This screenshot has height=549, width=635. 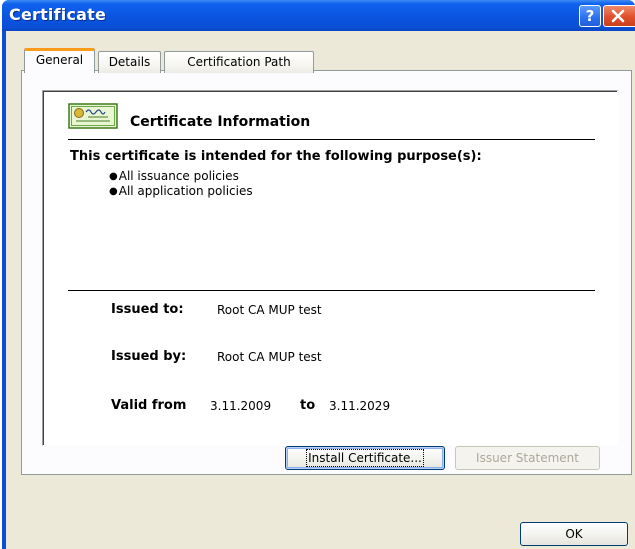 I want to click on tab-general: General, so click(x=59, y=60).